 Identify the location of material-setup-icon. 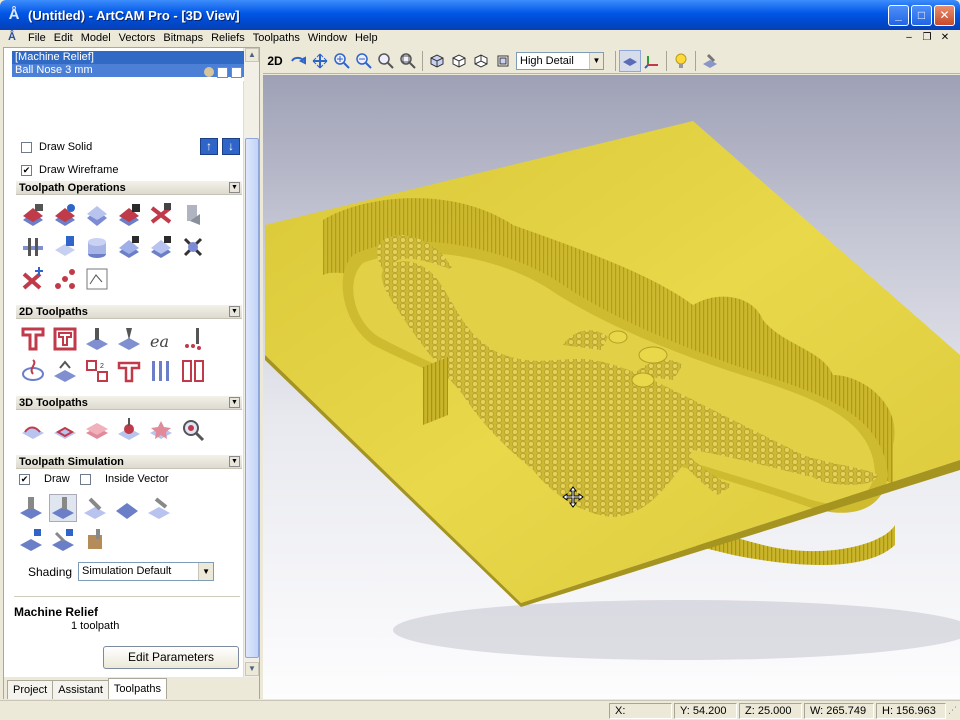
(97, 215).